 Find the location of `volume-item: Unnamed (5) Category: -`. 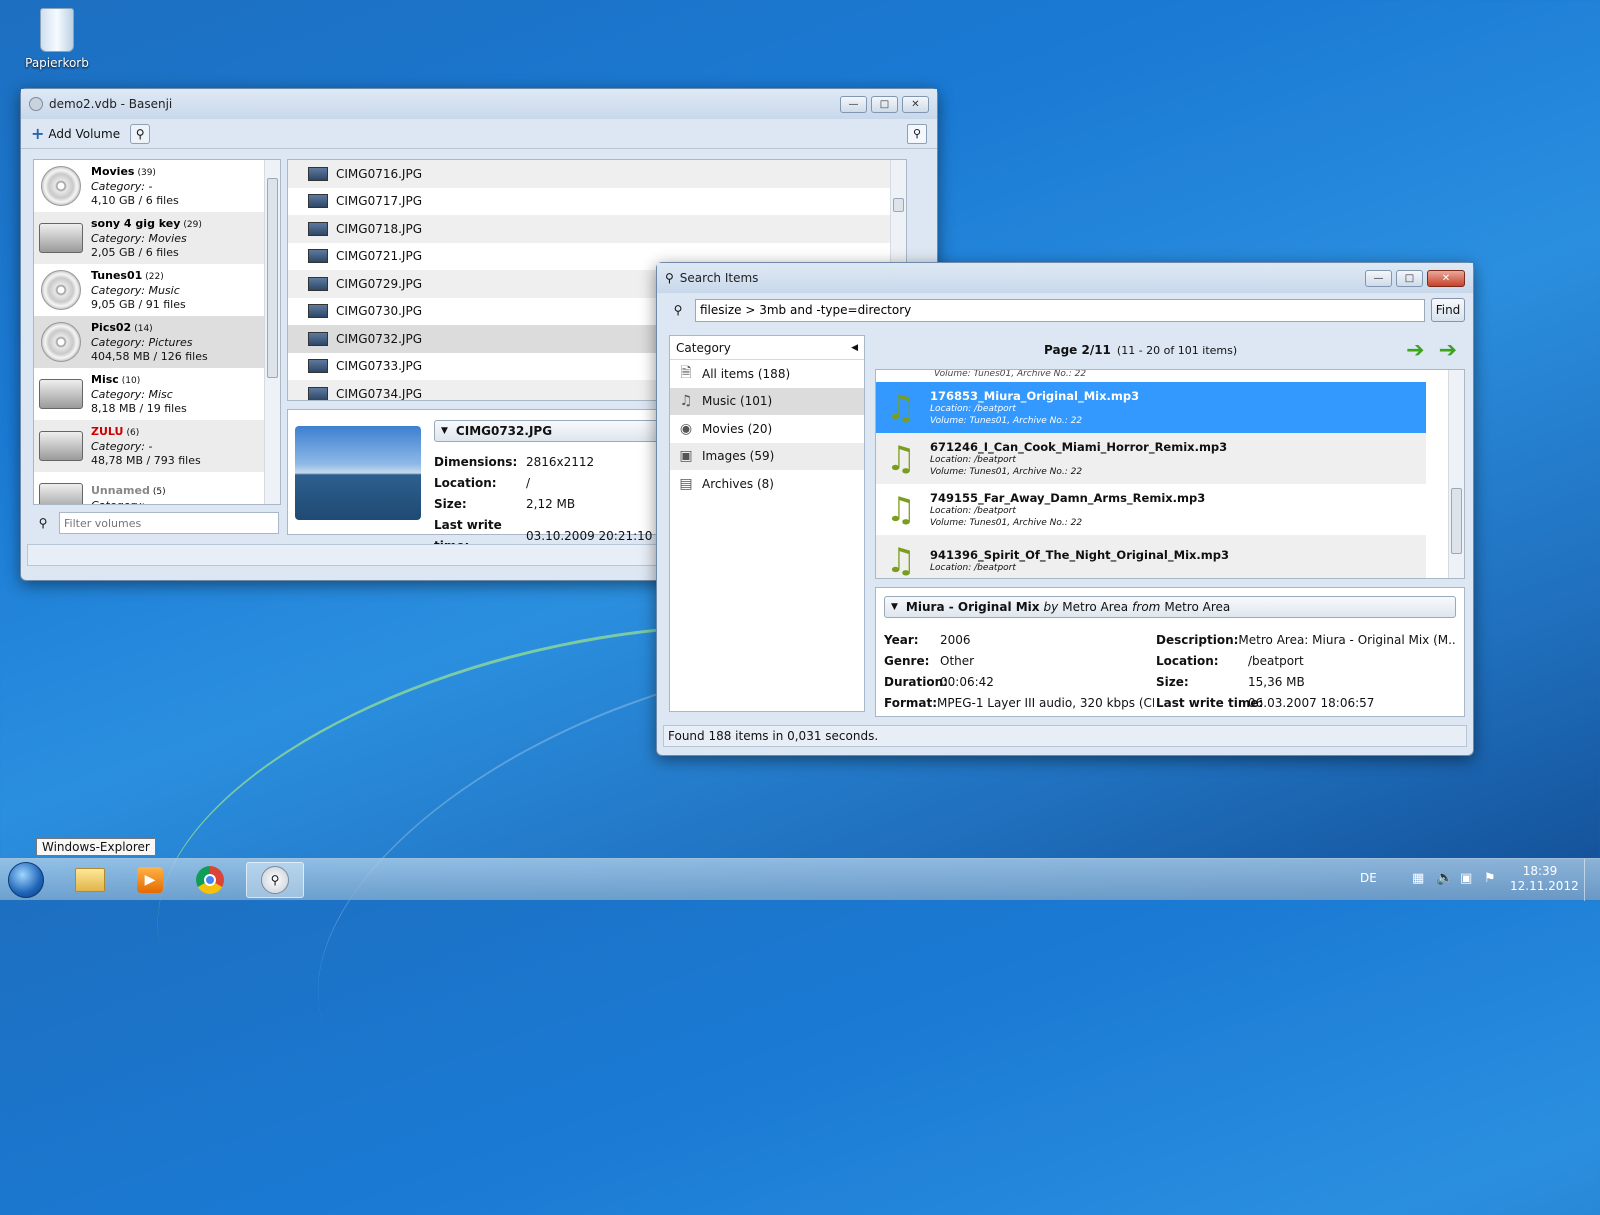

volume-item: Unnamed (5) Category: - is located at coordinates (150, 488).